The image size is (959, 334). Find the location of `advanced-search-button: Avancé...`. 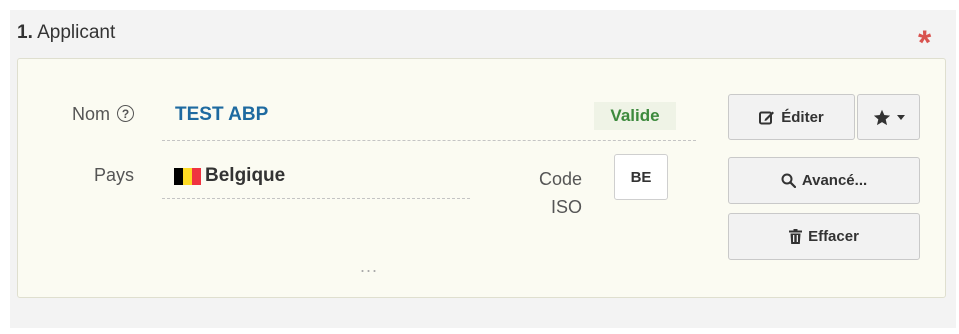

advanced-search-button: Avancé... is located at coordinates (824, 180).